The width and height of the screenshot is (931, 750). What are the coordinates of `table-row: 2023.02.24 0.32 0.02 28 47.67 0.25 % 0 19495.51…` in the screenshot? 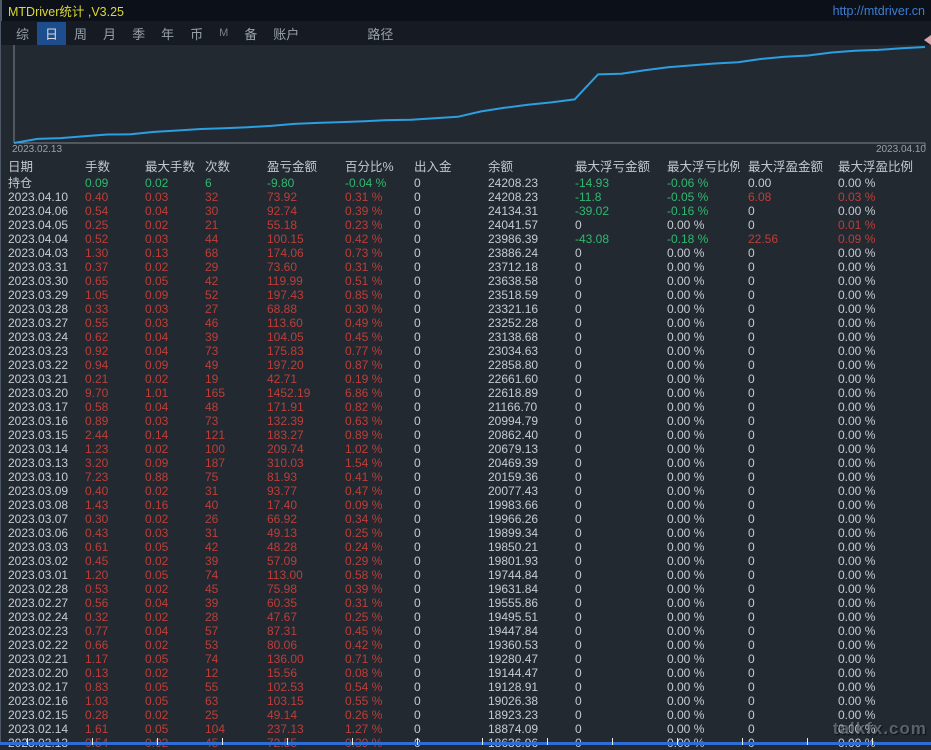 It's located at (465, 617).